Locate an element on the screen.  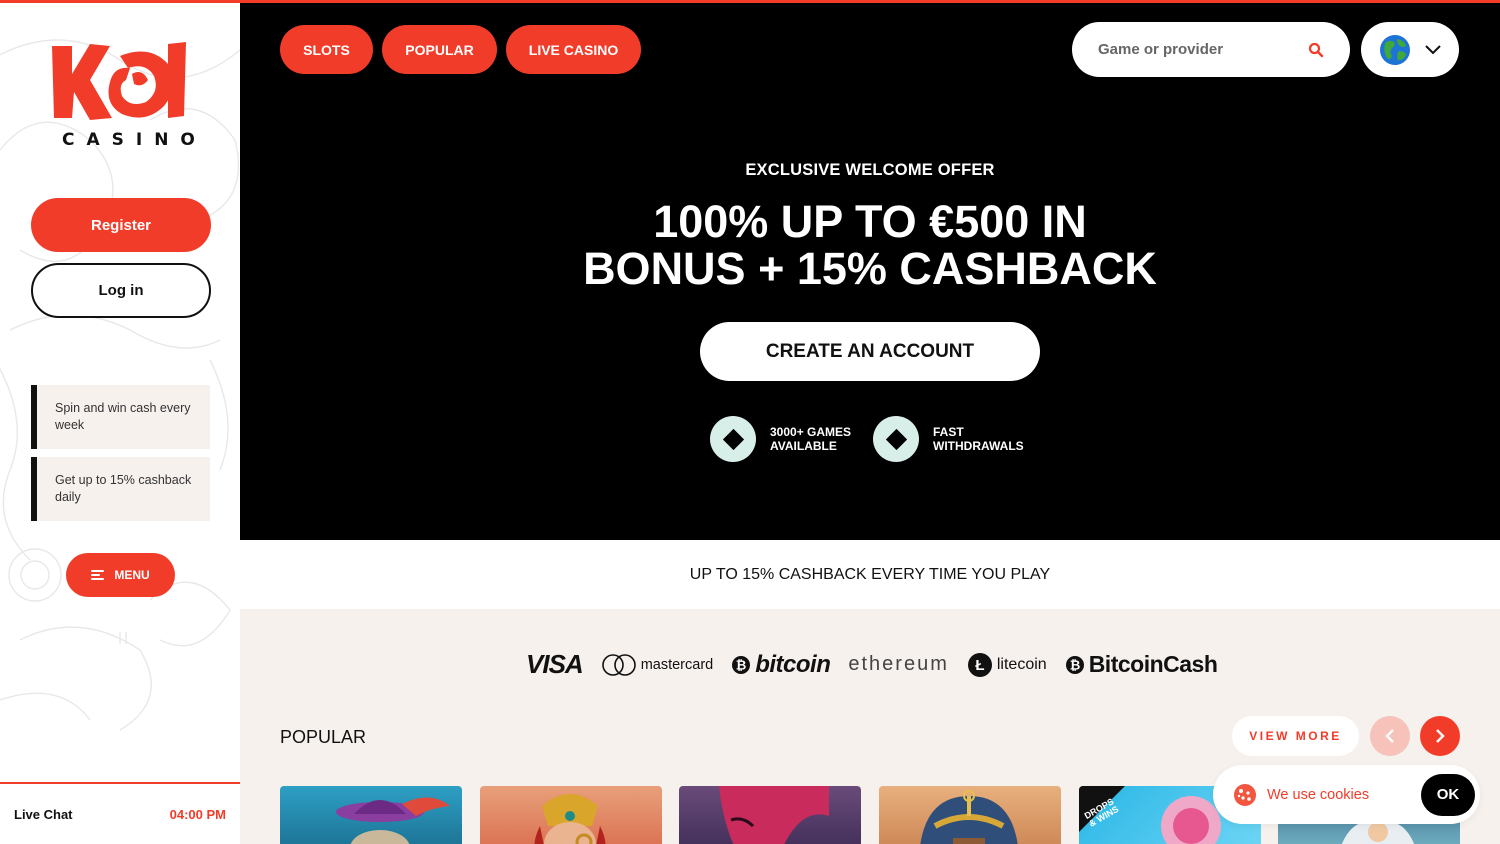
hero-title-line1: 100% UP TO €500 IN is located at coordinates (870, 221).